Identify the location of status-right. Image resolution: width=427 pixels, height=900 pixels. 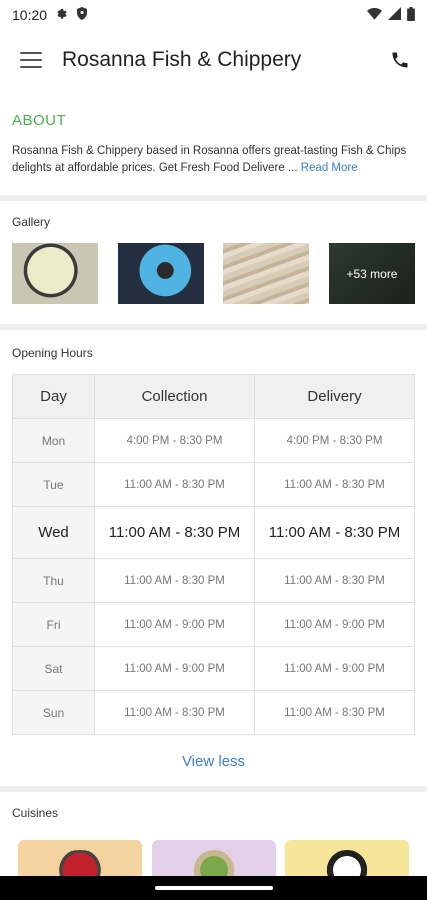
(391, 15).